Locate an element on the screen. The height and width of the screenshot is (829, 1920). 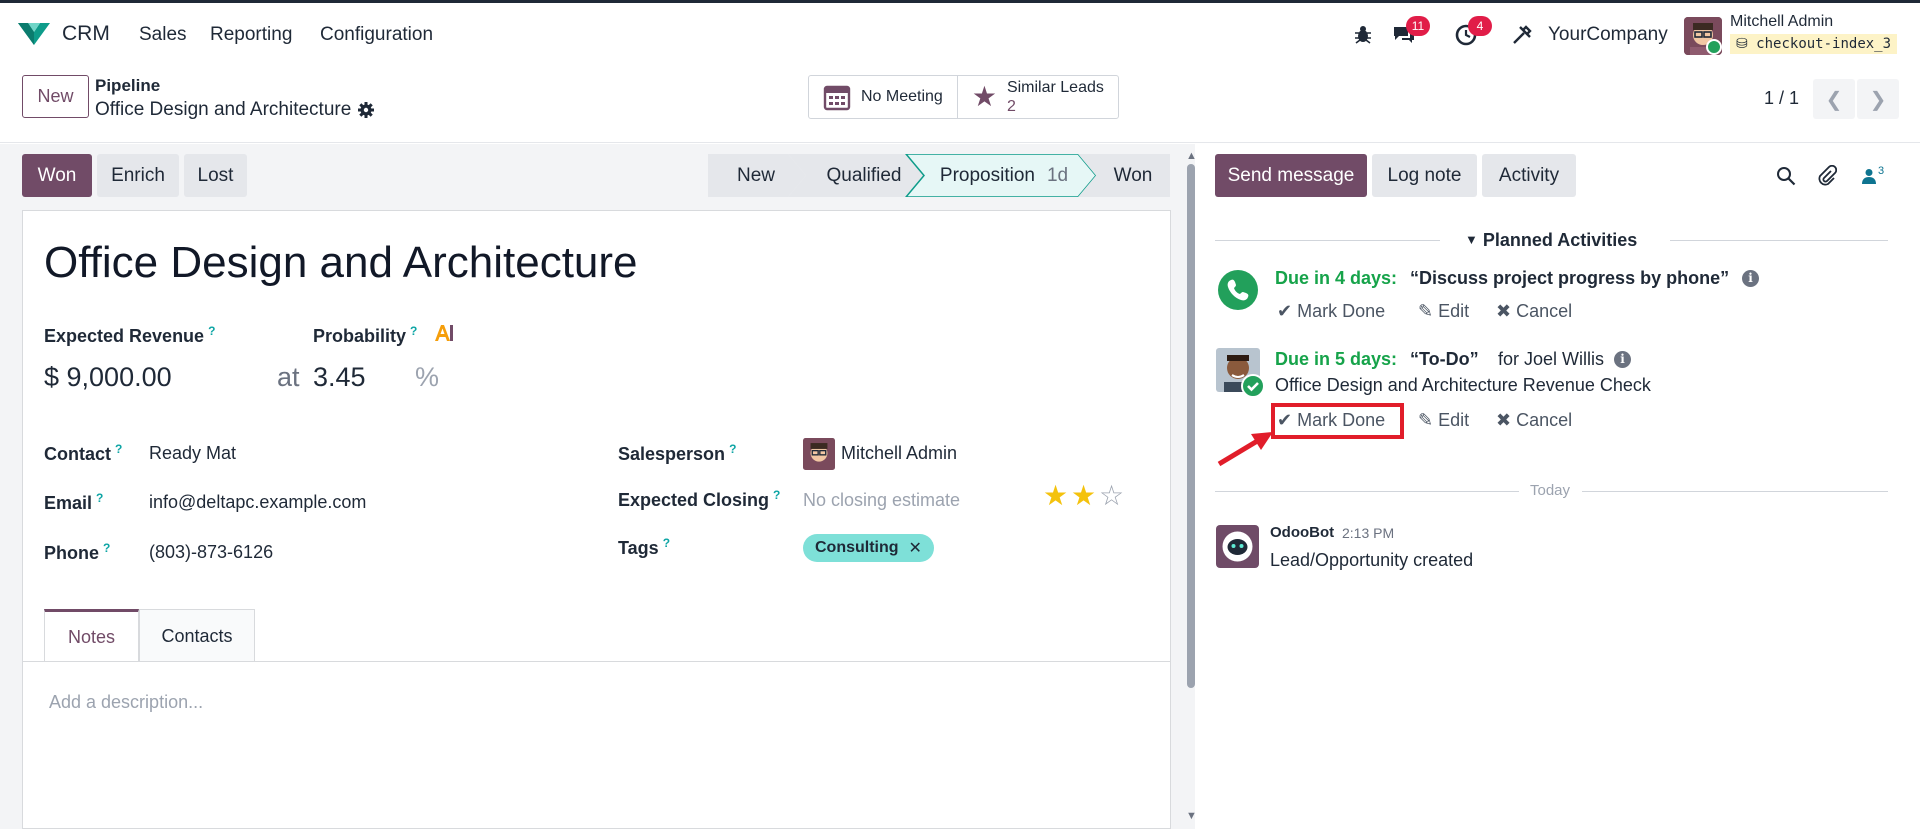
activity-2-cancel-button: ✖ Cancel is located at coordinates (1534, 420).